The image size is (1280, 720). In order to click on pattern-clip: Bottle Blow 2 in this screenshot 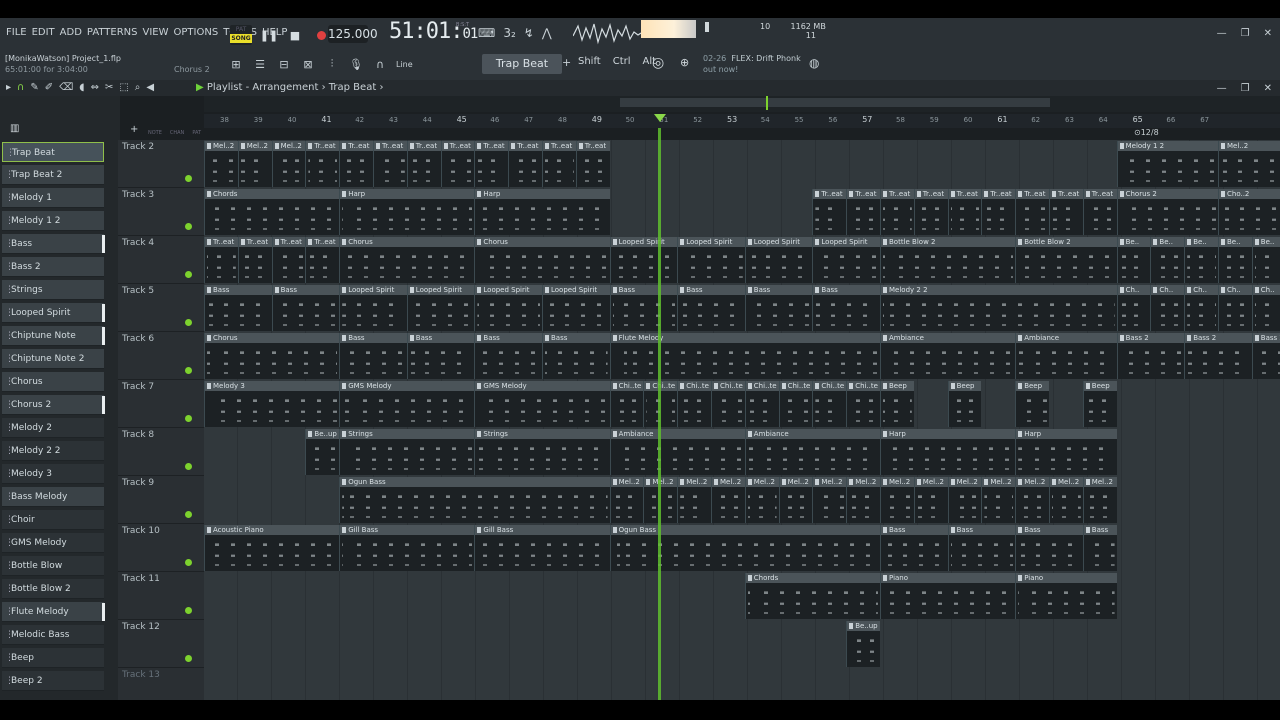, I will do `click(1066, 260)`.